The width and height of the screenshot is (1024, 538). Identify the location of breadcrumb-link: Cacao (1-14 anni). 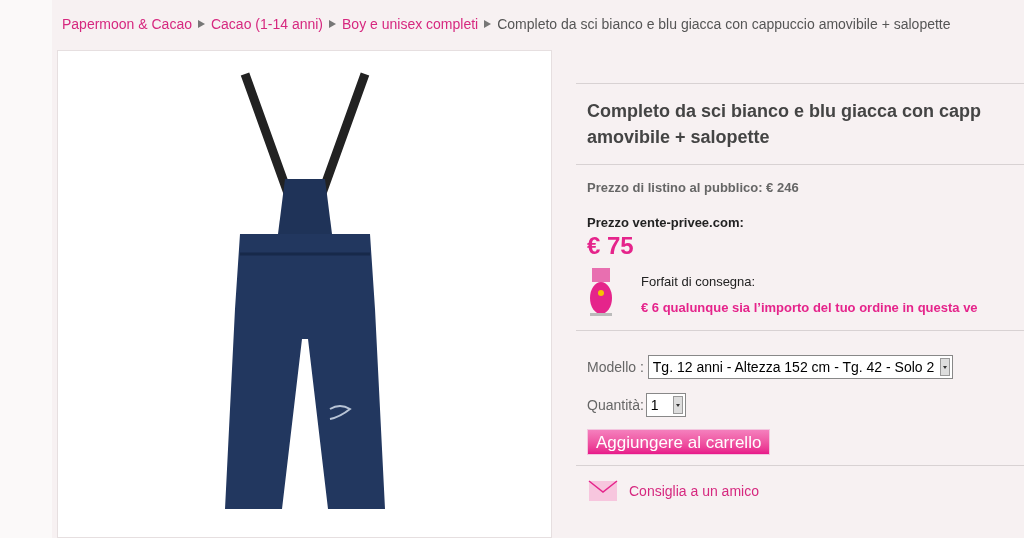
(267, 24).